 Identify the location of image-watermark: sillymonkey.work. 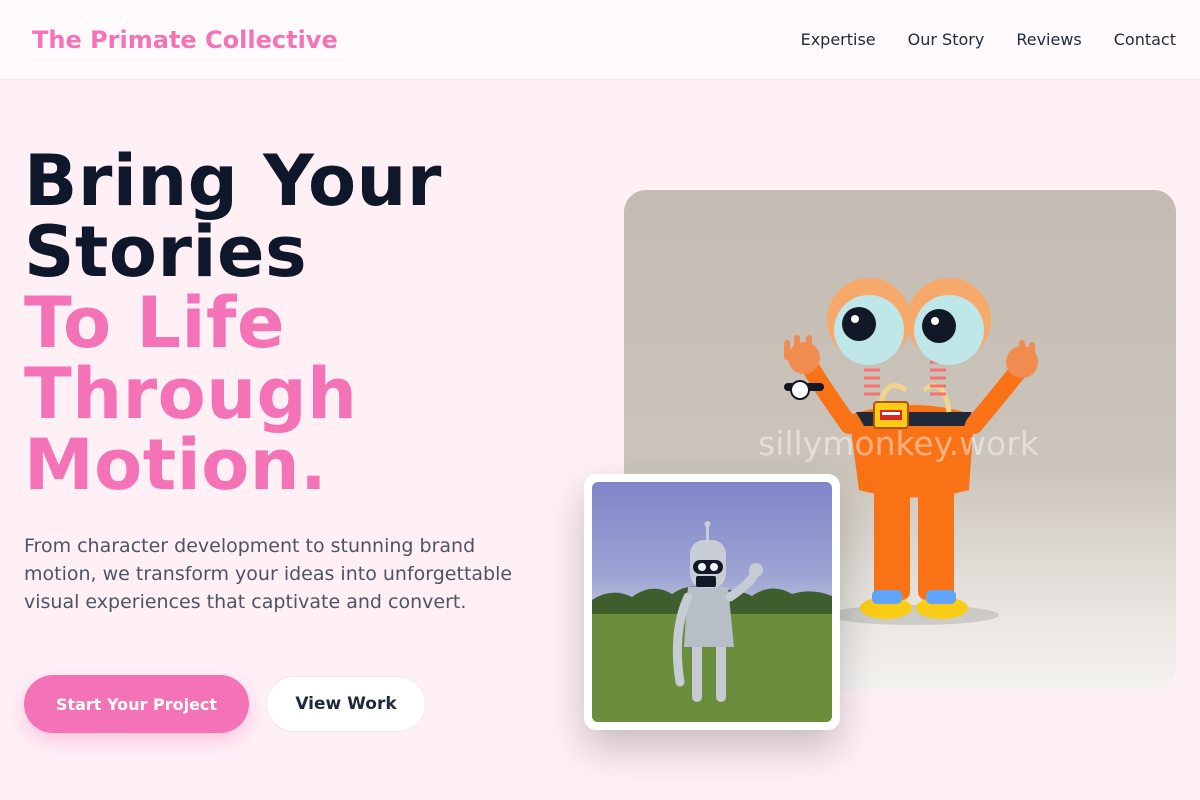
(898, 443).